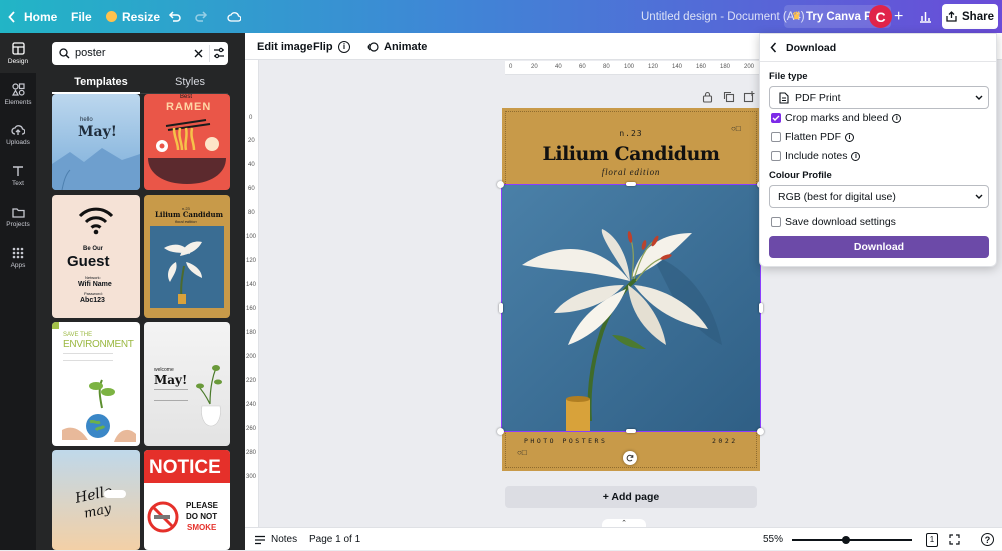 The image size is (1002, 551). Describe the element at coordinates (631, 172) in the screenshot. I see `poster-subtitle: floral edition` at that location.